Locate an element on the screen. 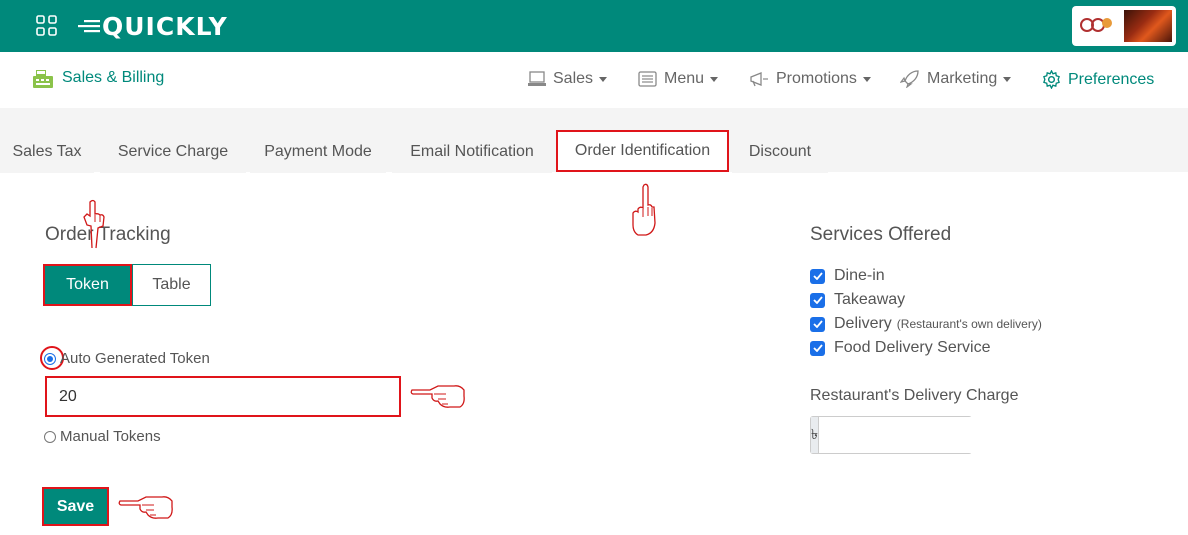 This screenshot has height=535, width=1188. tab-label: Email Notification is located at coordinates (472, 151).